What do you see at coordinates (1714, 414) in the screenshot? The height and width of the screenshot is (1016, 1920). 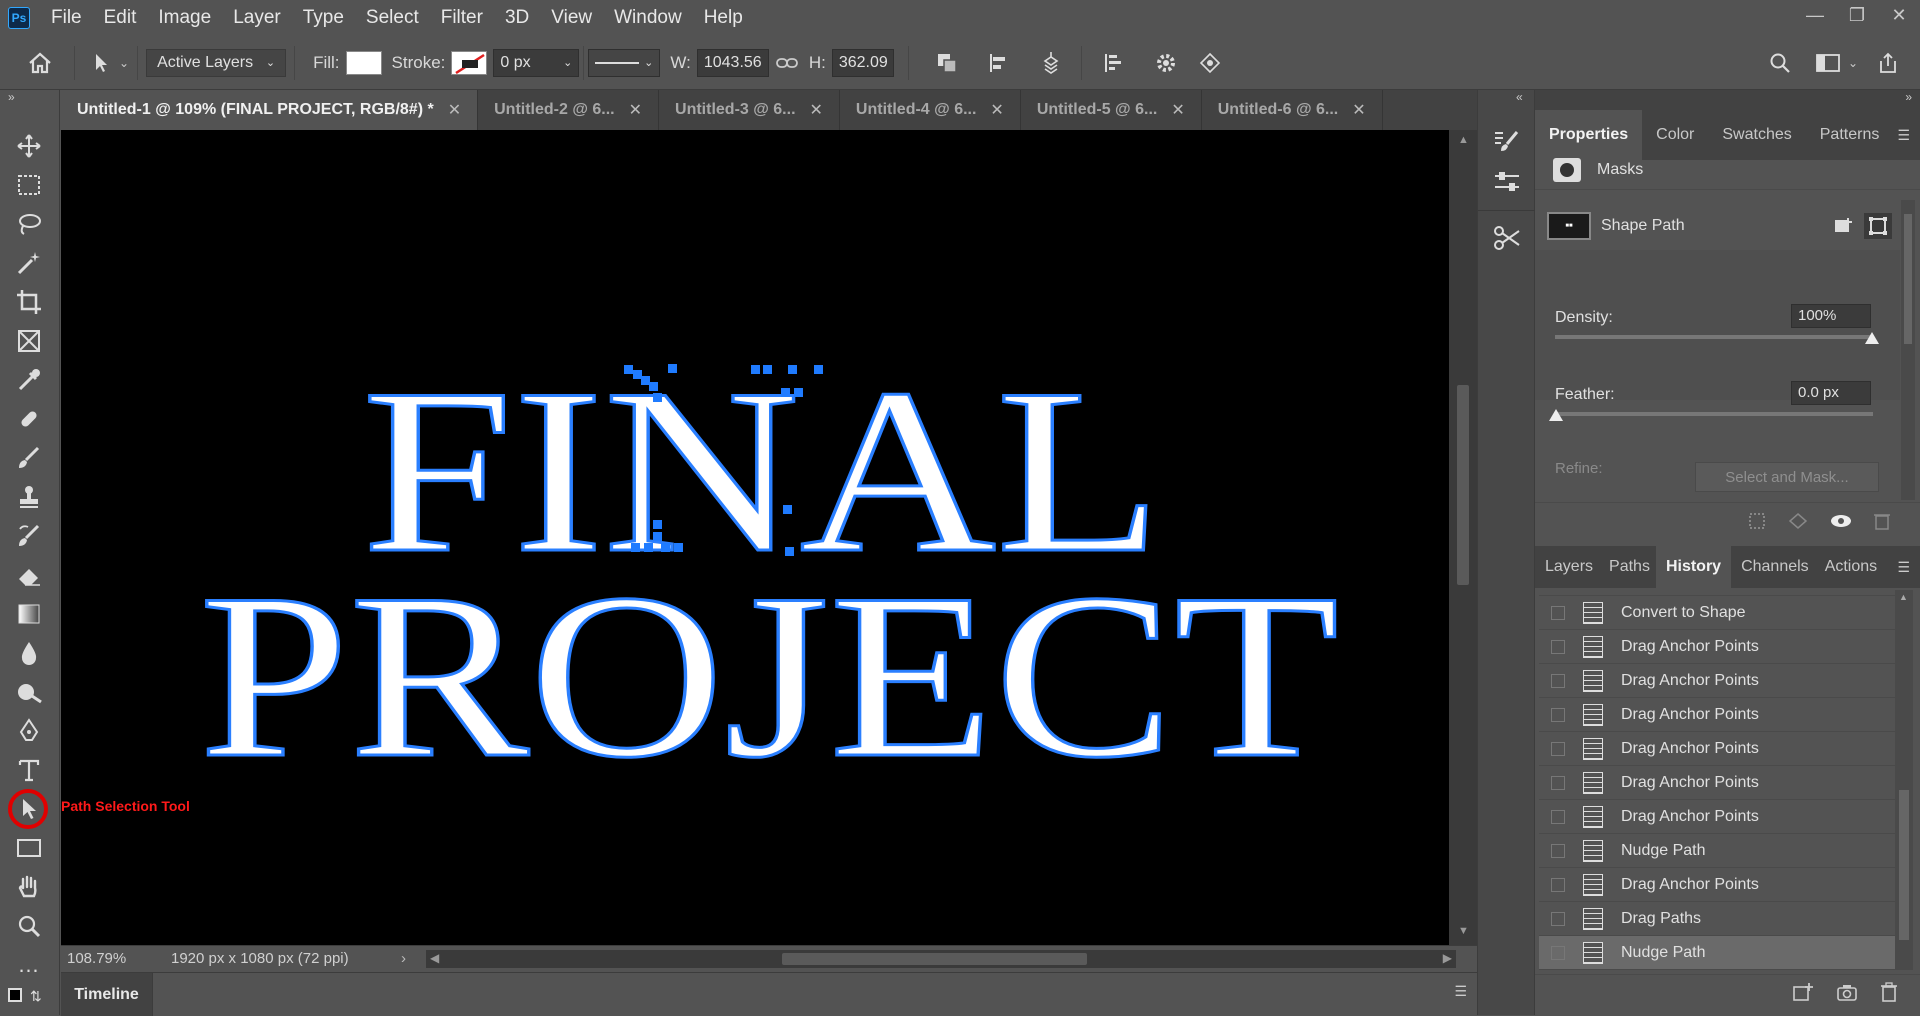 I see `feather-slider-track` at bounding box center [1714, 414].